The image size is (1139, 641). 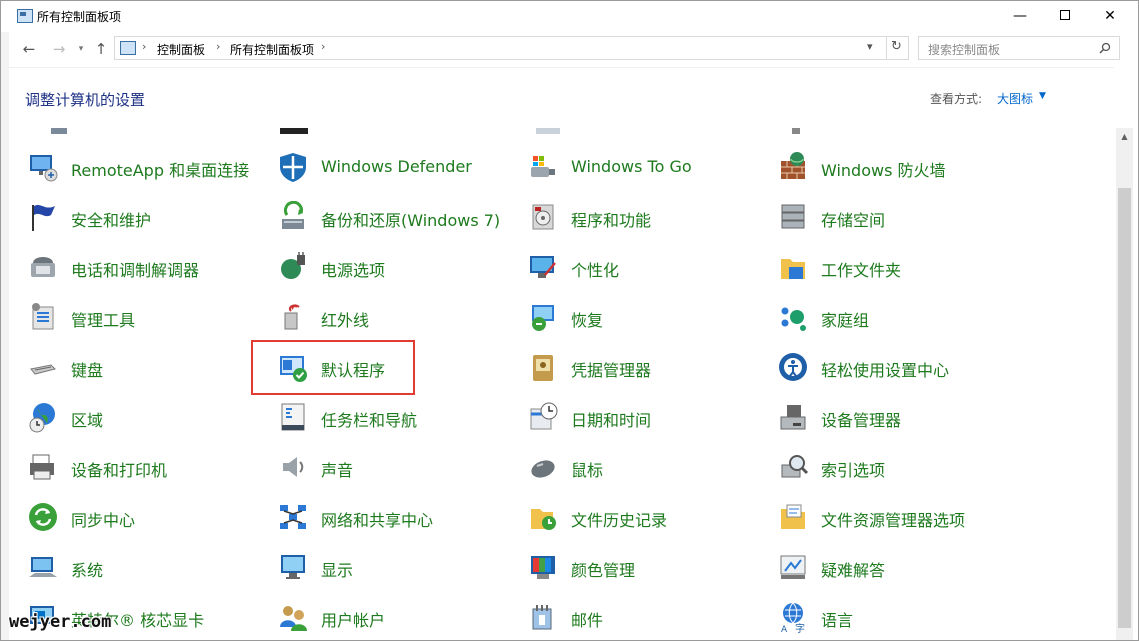 What do you see at coordinates (397, 617) in the screenshot?
I see `control-panel-item: 用户帐户` at bounding box center [397, 617].